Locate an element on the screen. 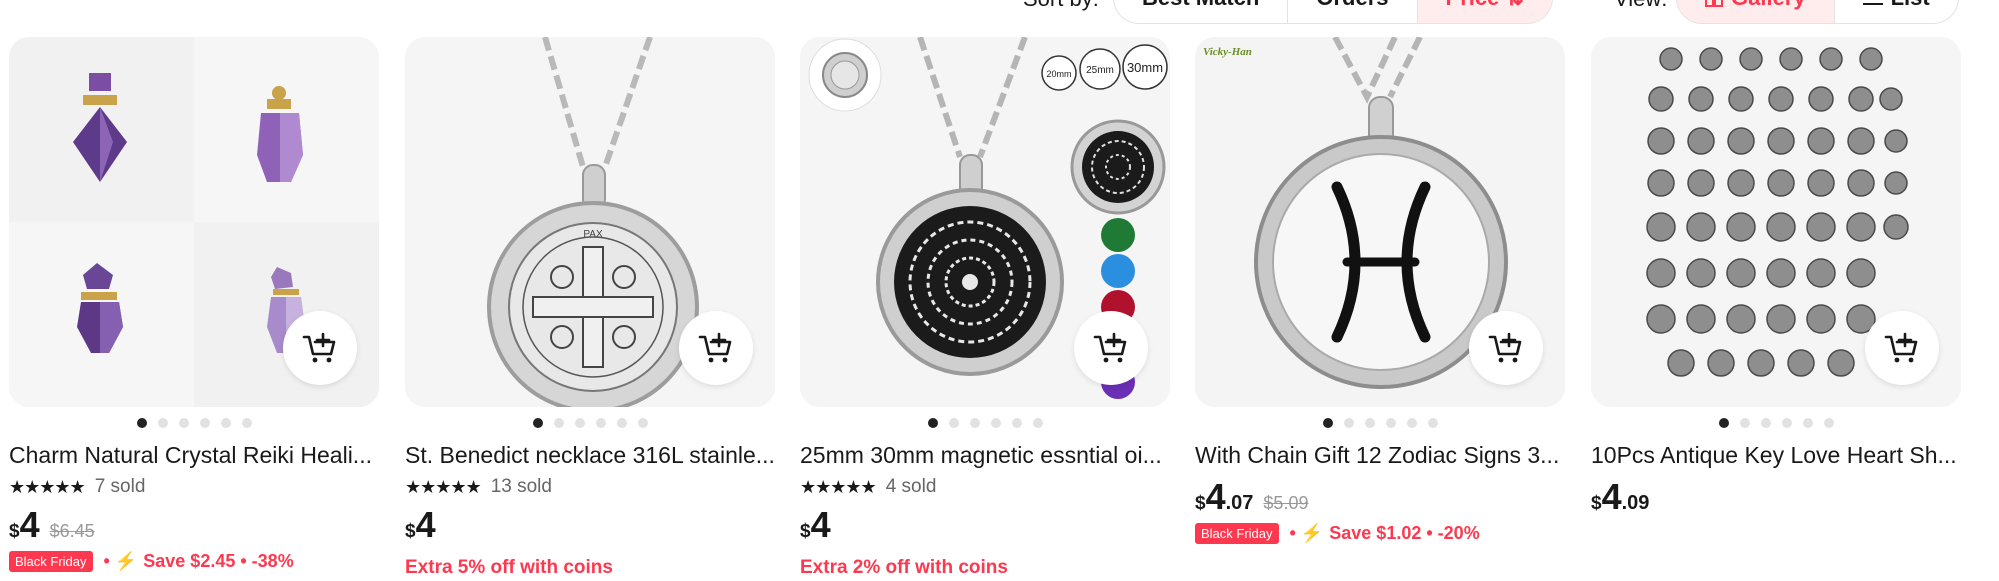  coins-offer: Extra 5% off with coins is located at coordinates (509, 567).